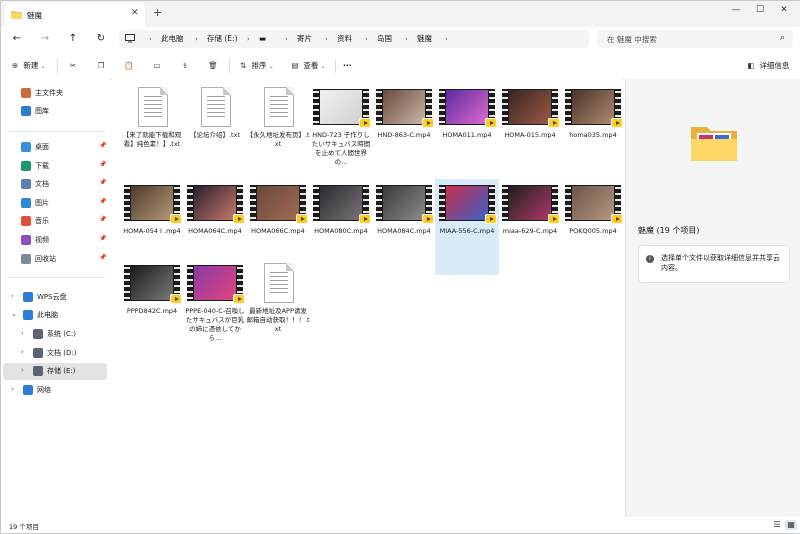 The width and height of the screenshot is (800, 534). Describe the element at coordinates (720, 263) in the screenshot. I see `details-message: 选择单个文件以获取详细信息并共享云内容。` at that location.